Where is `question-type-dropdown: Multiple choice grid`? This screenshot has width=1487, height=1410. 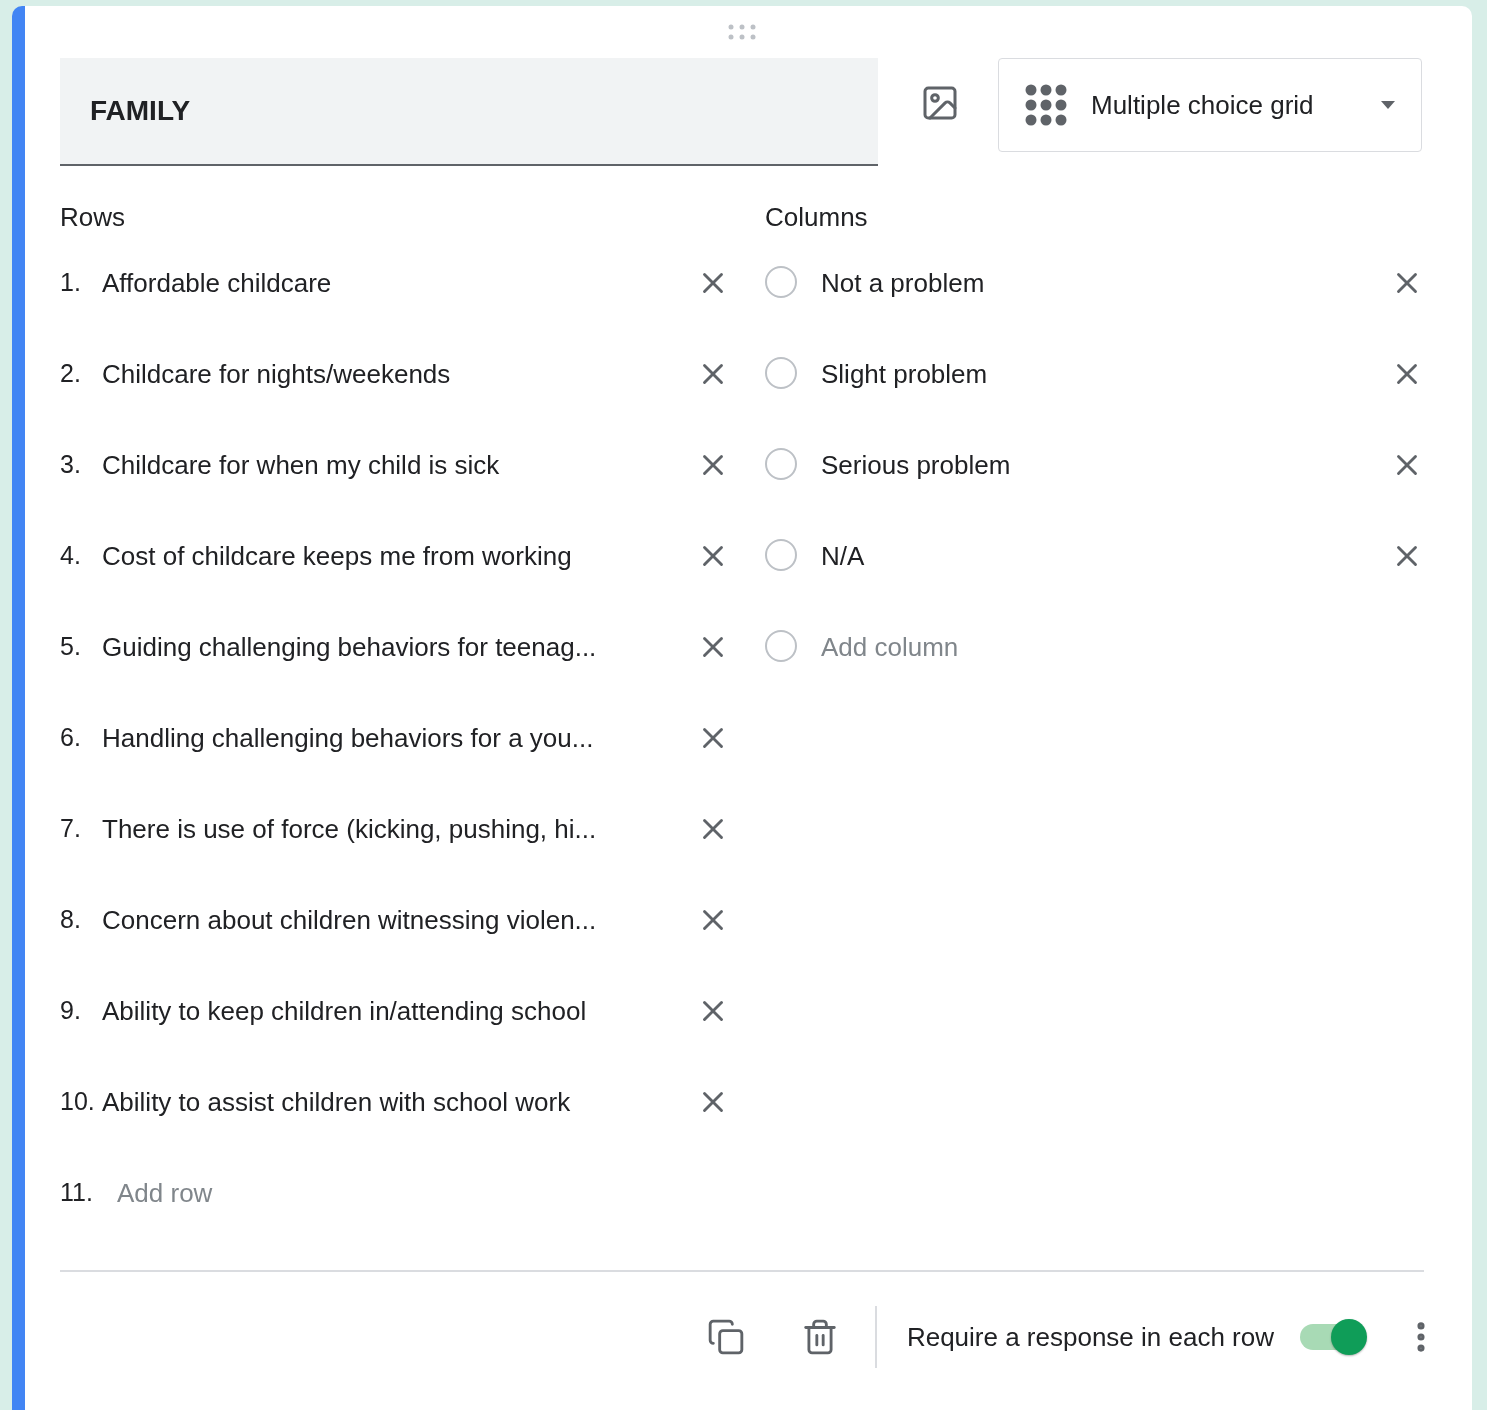 question-type-dropdown: Multiple choice grid is located at coordinates (1210, 105).